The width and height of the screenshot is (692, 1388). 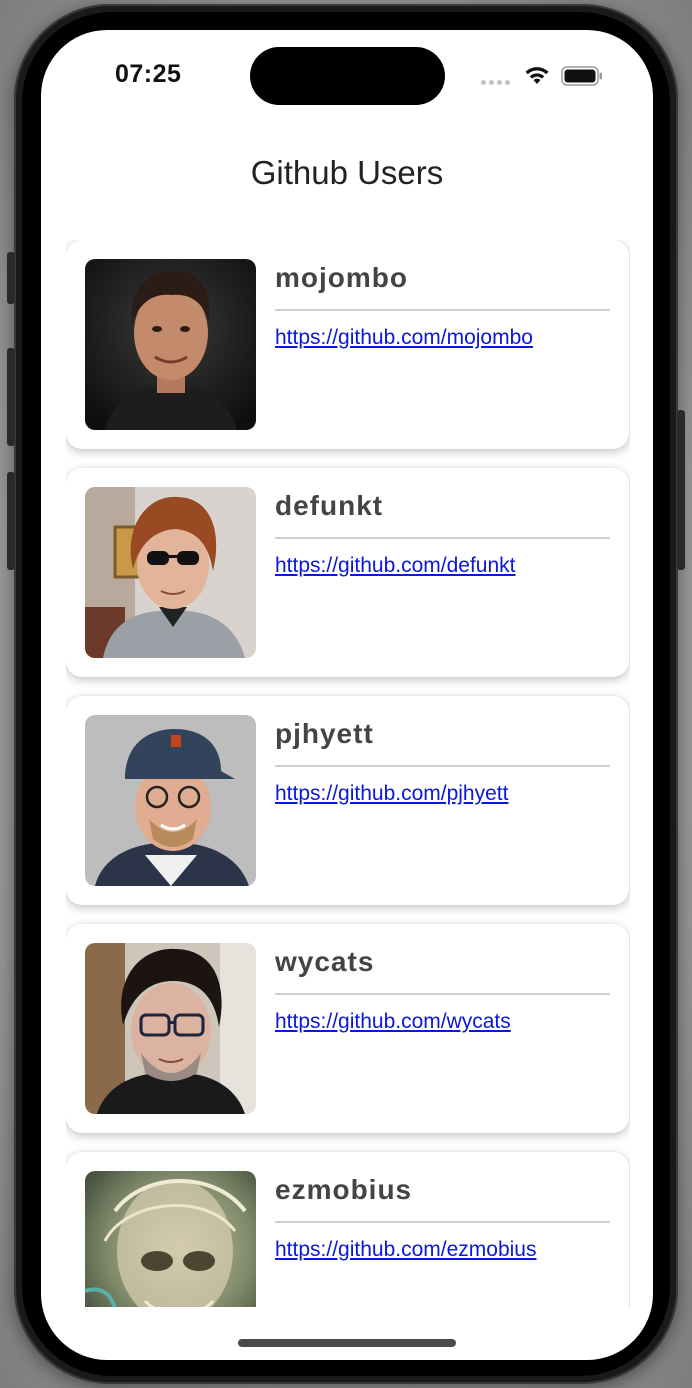 What do you see at coordinates (681, 490) in the screenshot?
I see `power-button` at bounding box center [681, 490].